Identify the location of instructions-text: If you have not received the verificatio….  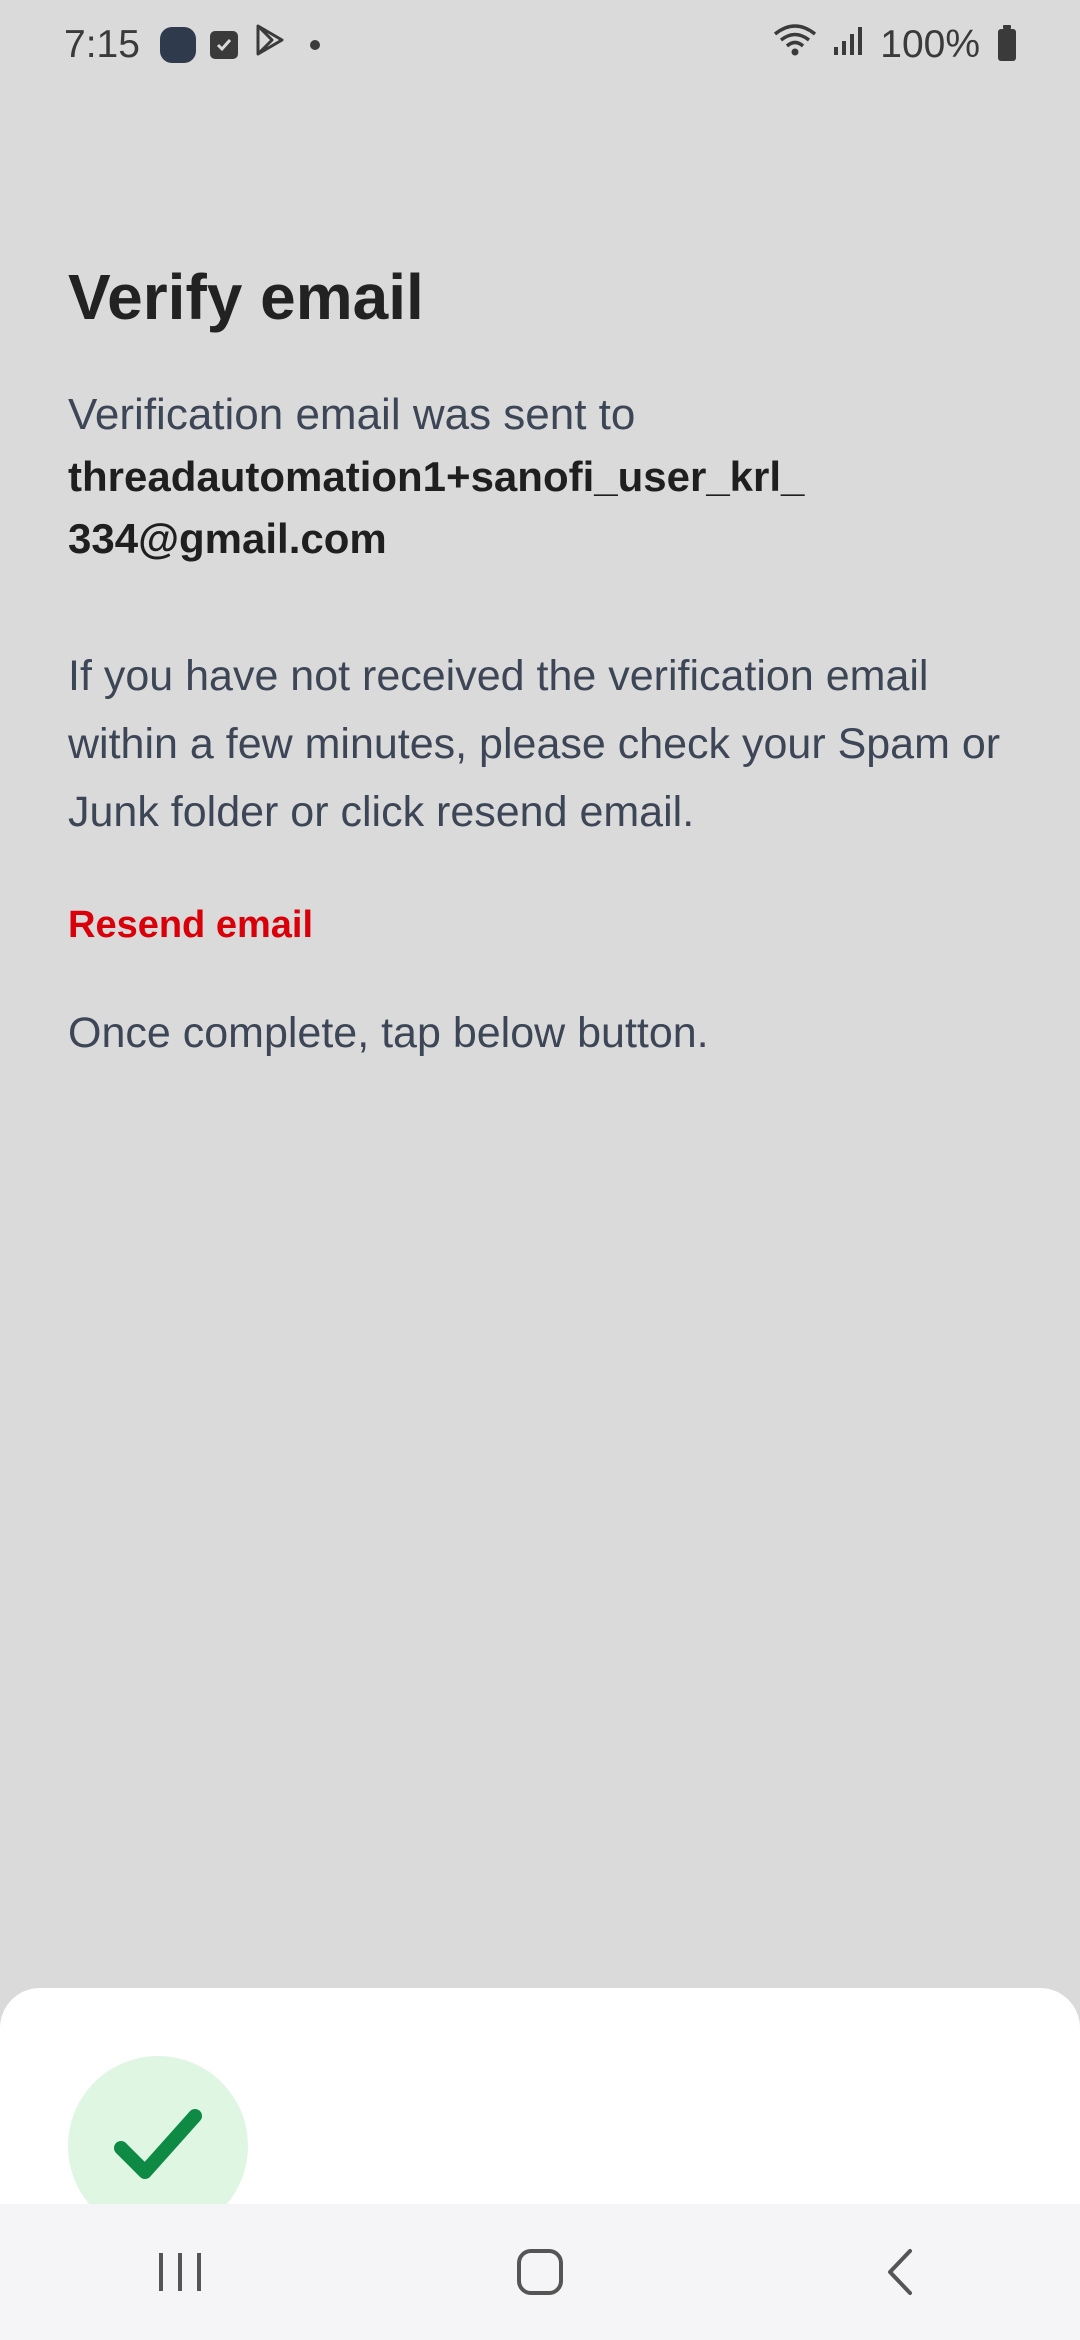
(534, 744).